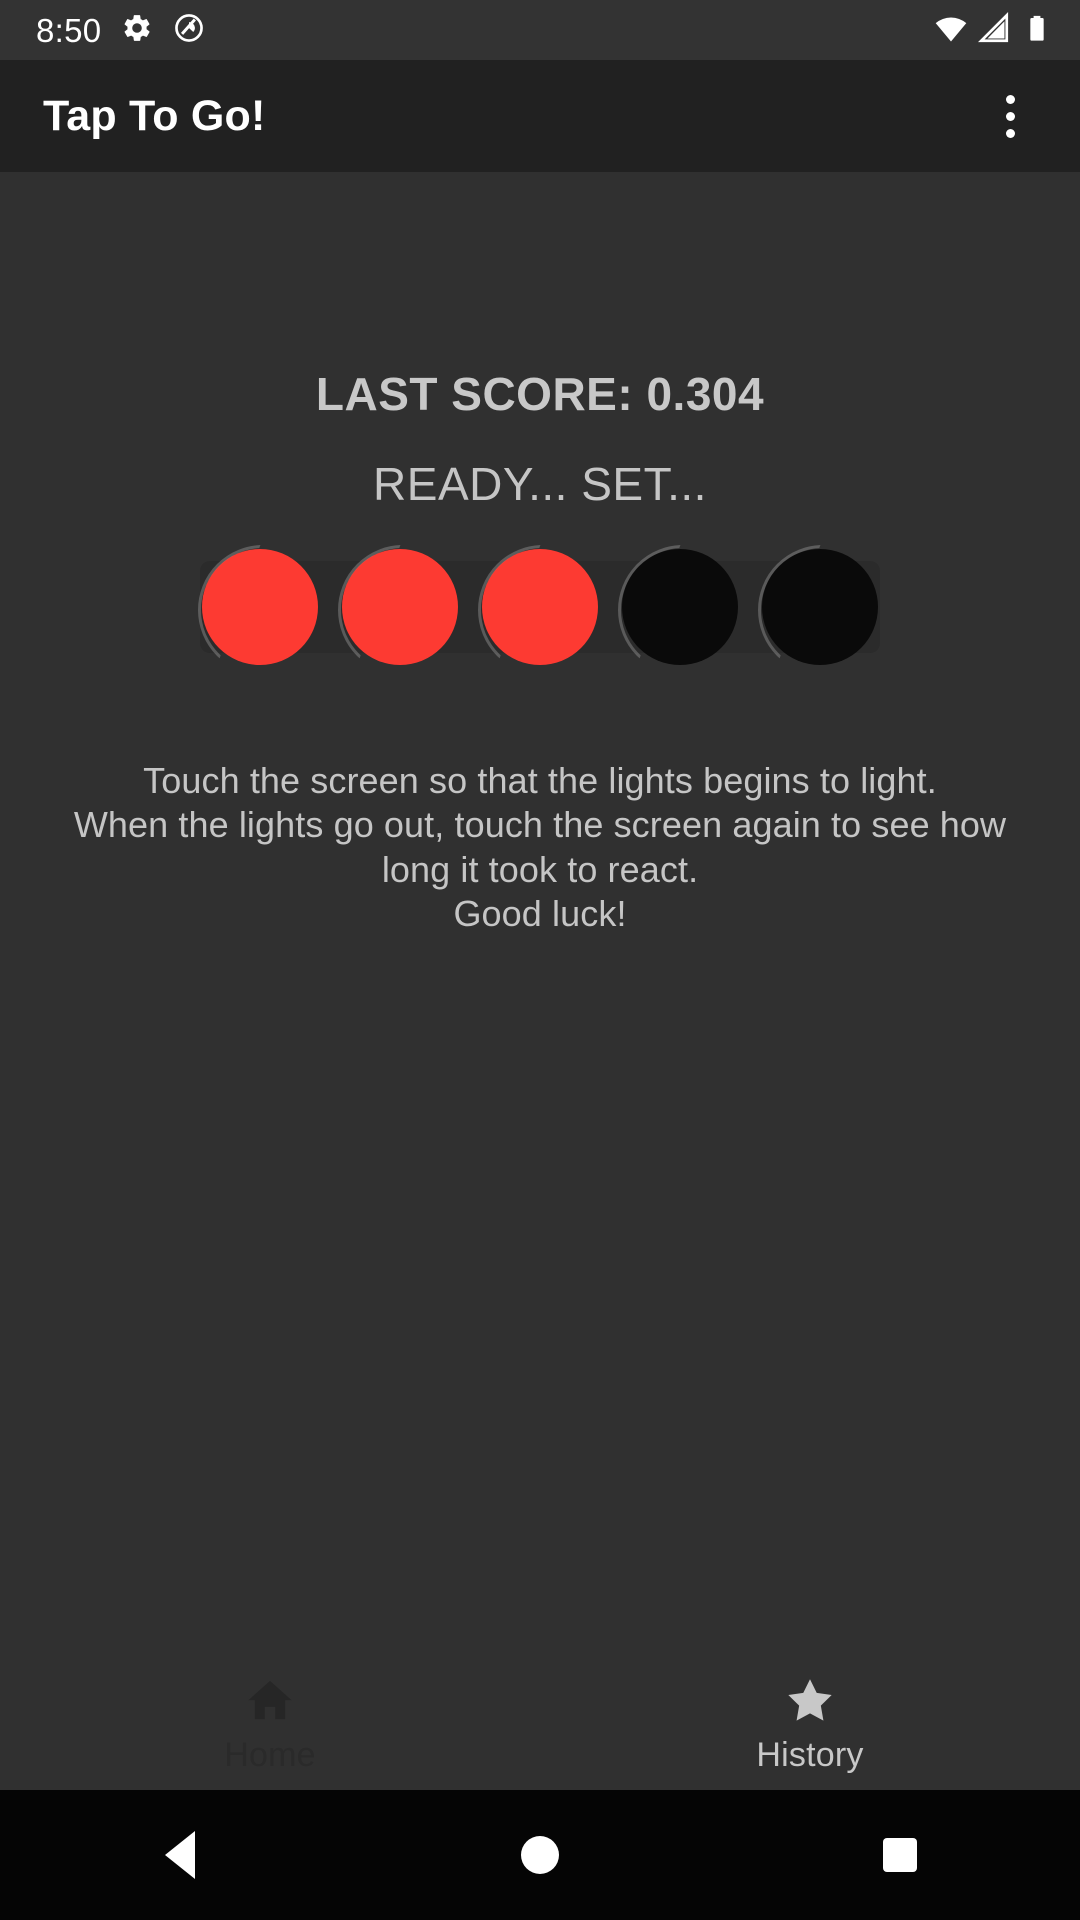 Image resolution: width=1080 pixels, height=1920 pixels. Describe the element at coordinates (540, 116) in the screenshot. I see `app-bar: Tap To Go!` at that location.